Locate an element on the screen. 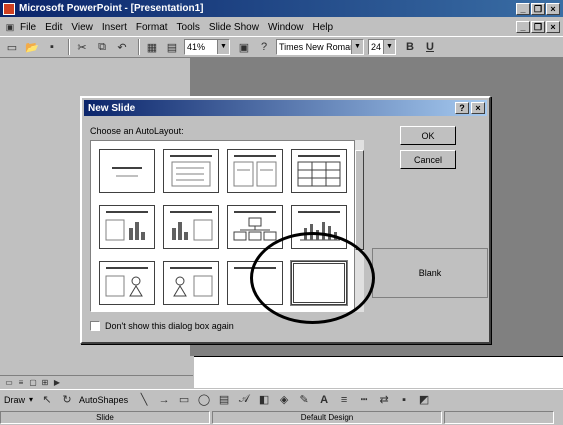 The width and height of the screenshot is (563, 425). formatting-toggle-icon: ▣ is located at coordinates (244, 47).